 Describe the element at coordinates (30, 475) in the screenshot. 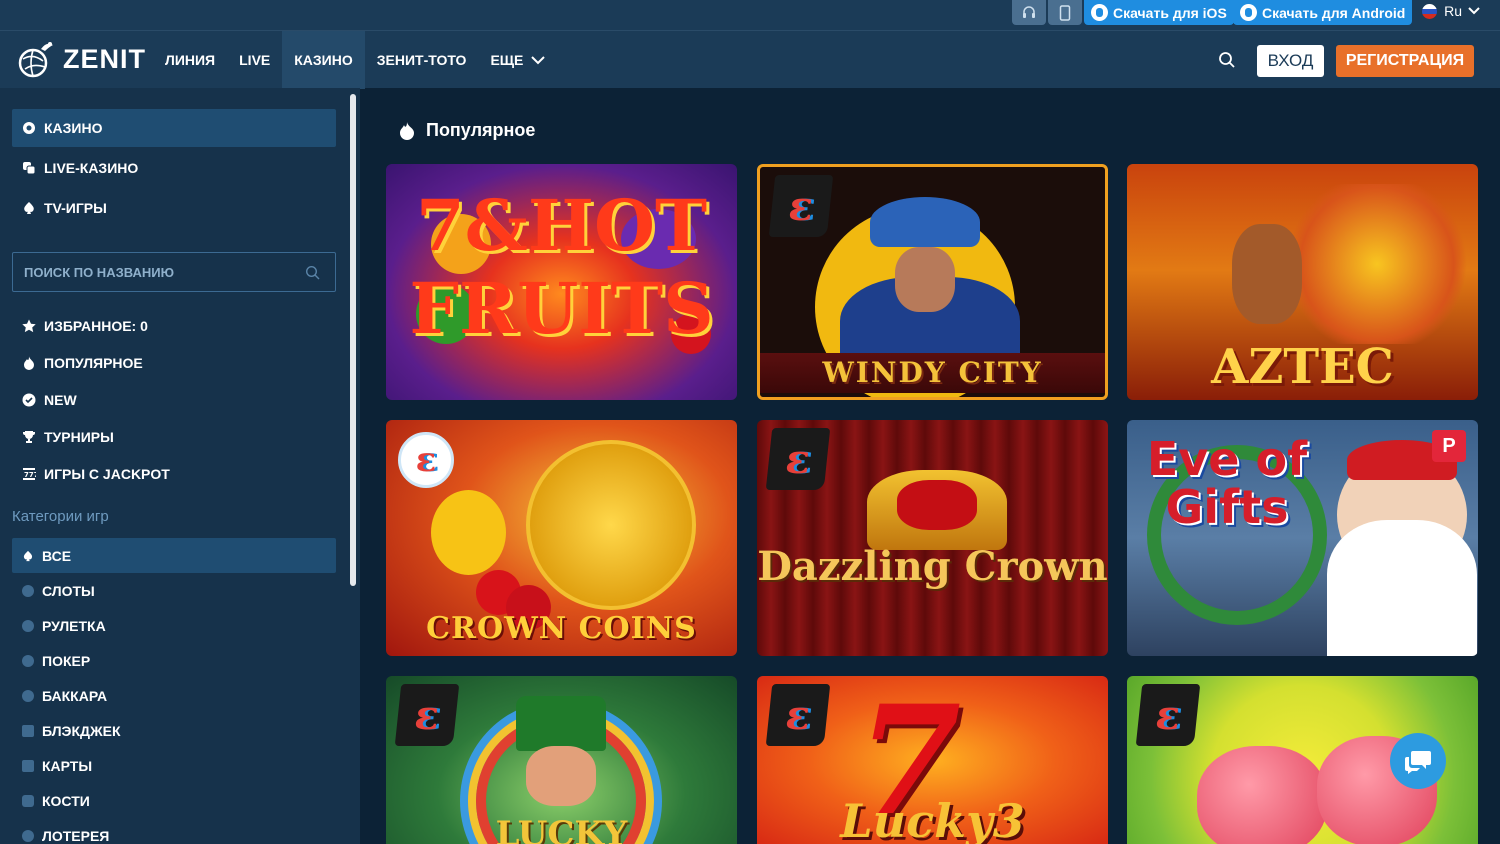

I see `svg-text: 777` at that location.